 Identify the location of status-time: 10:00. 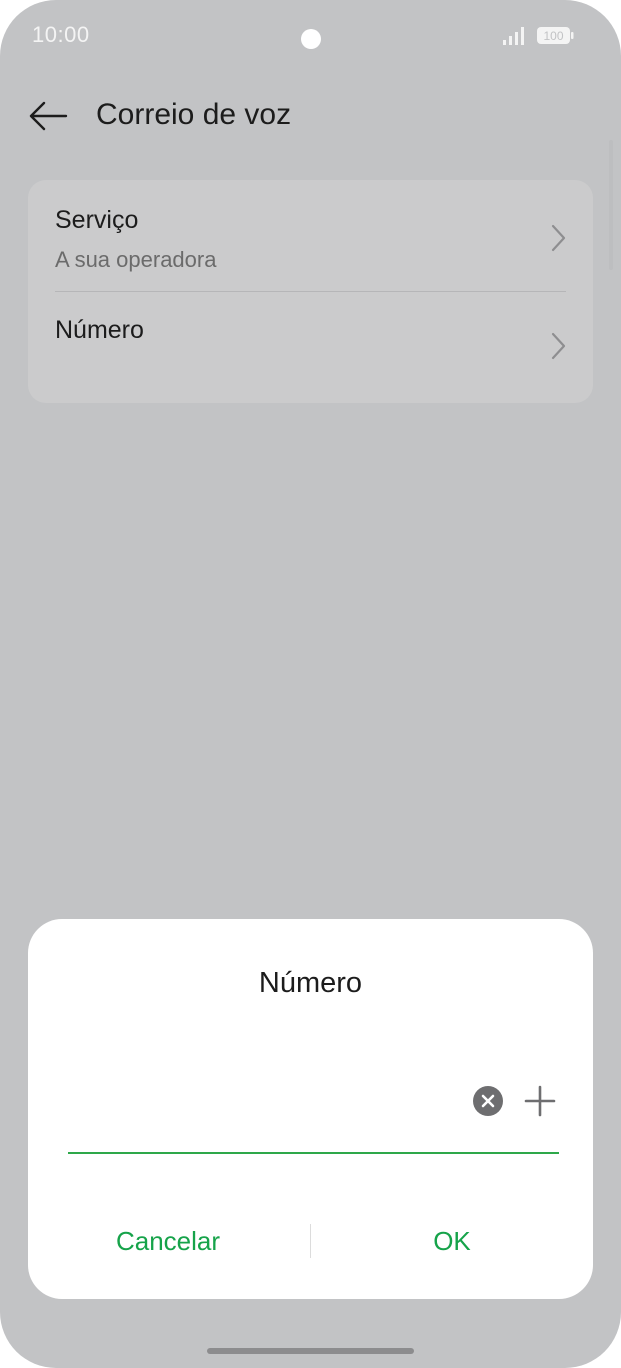
(61, 34).